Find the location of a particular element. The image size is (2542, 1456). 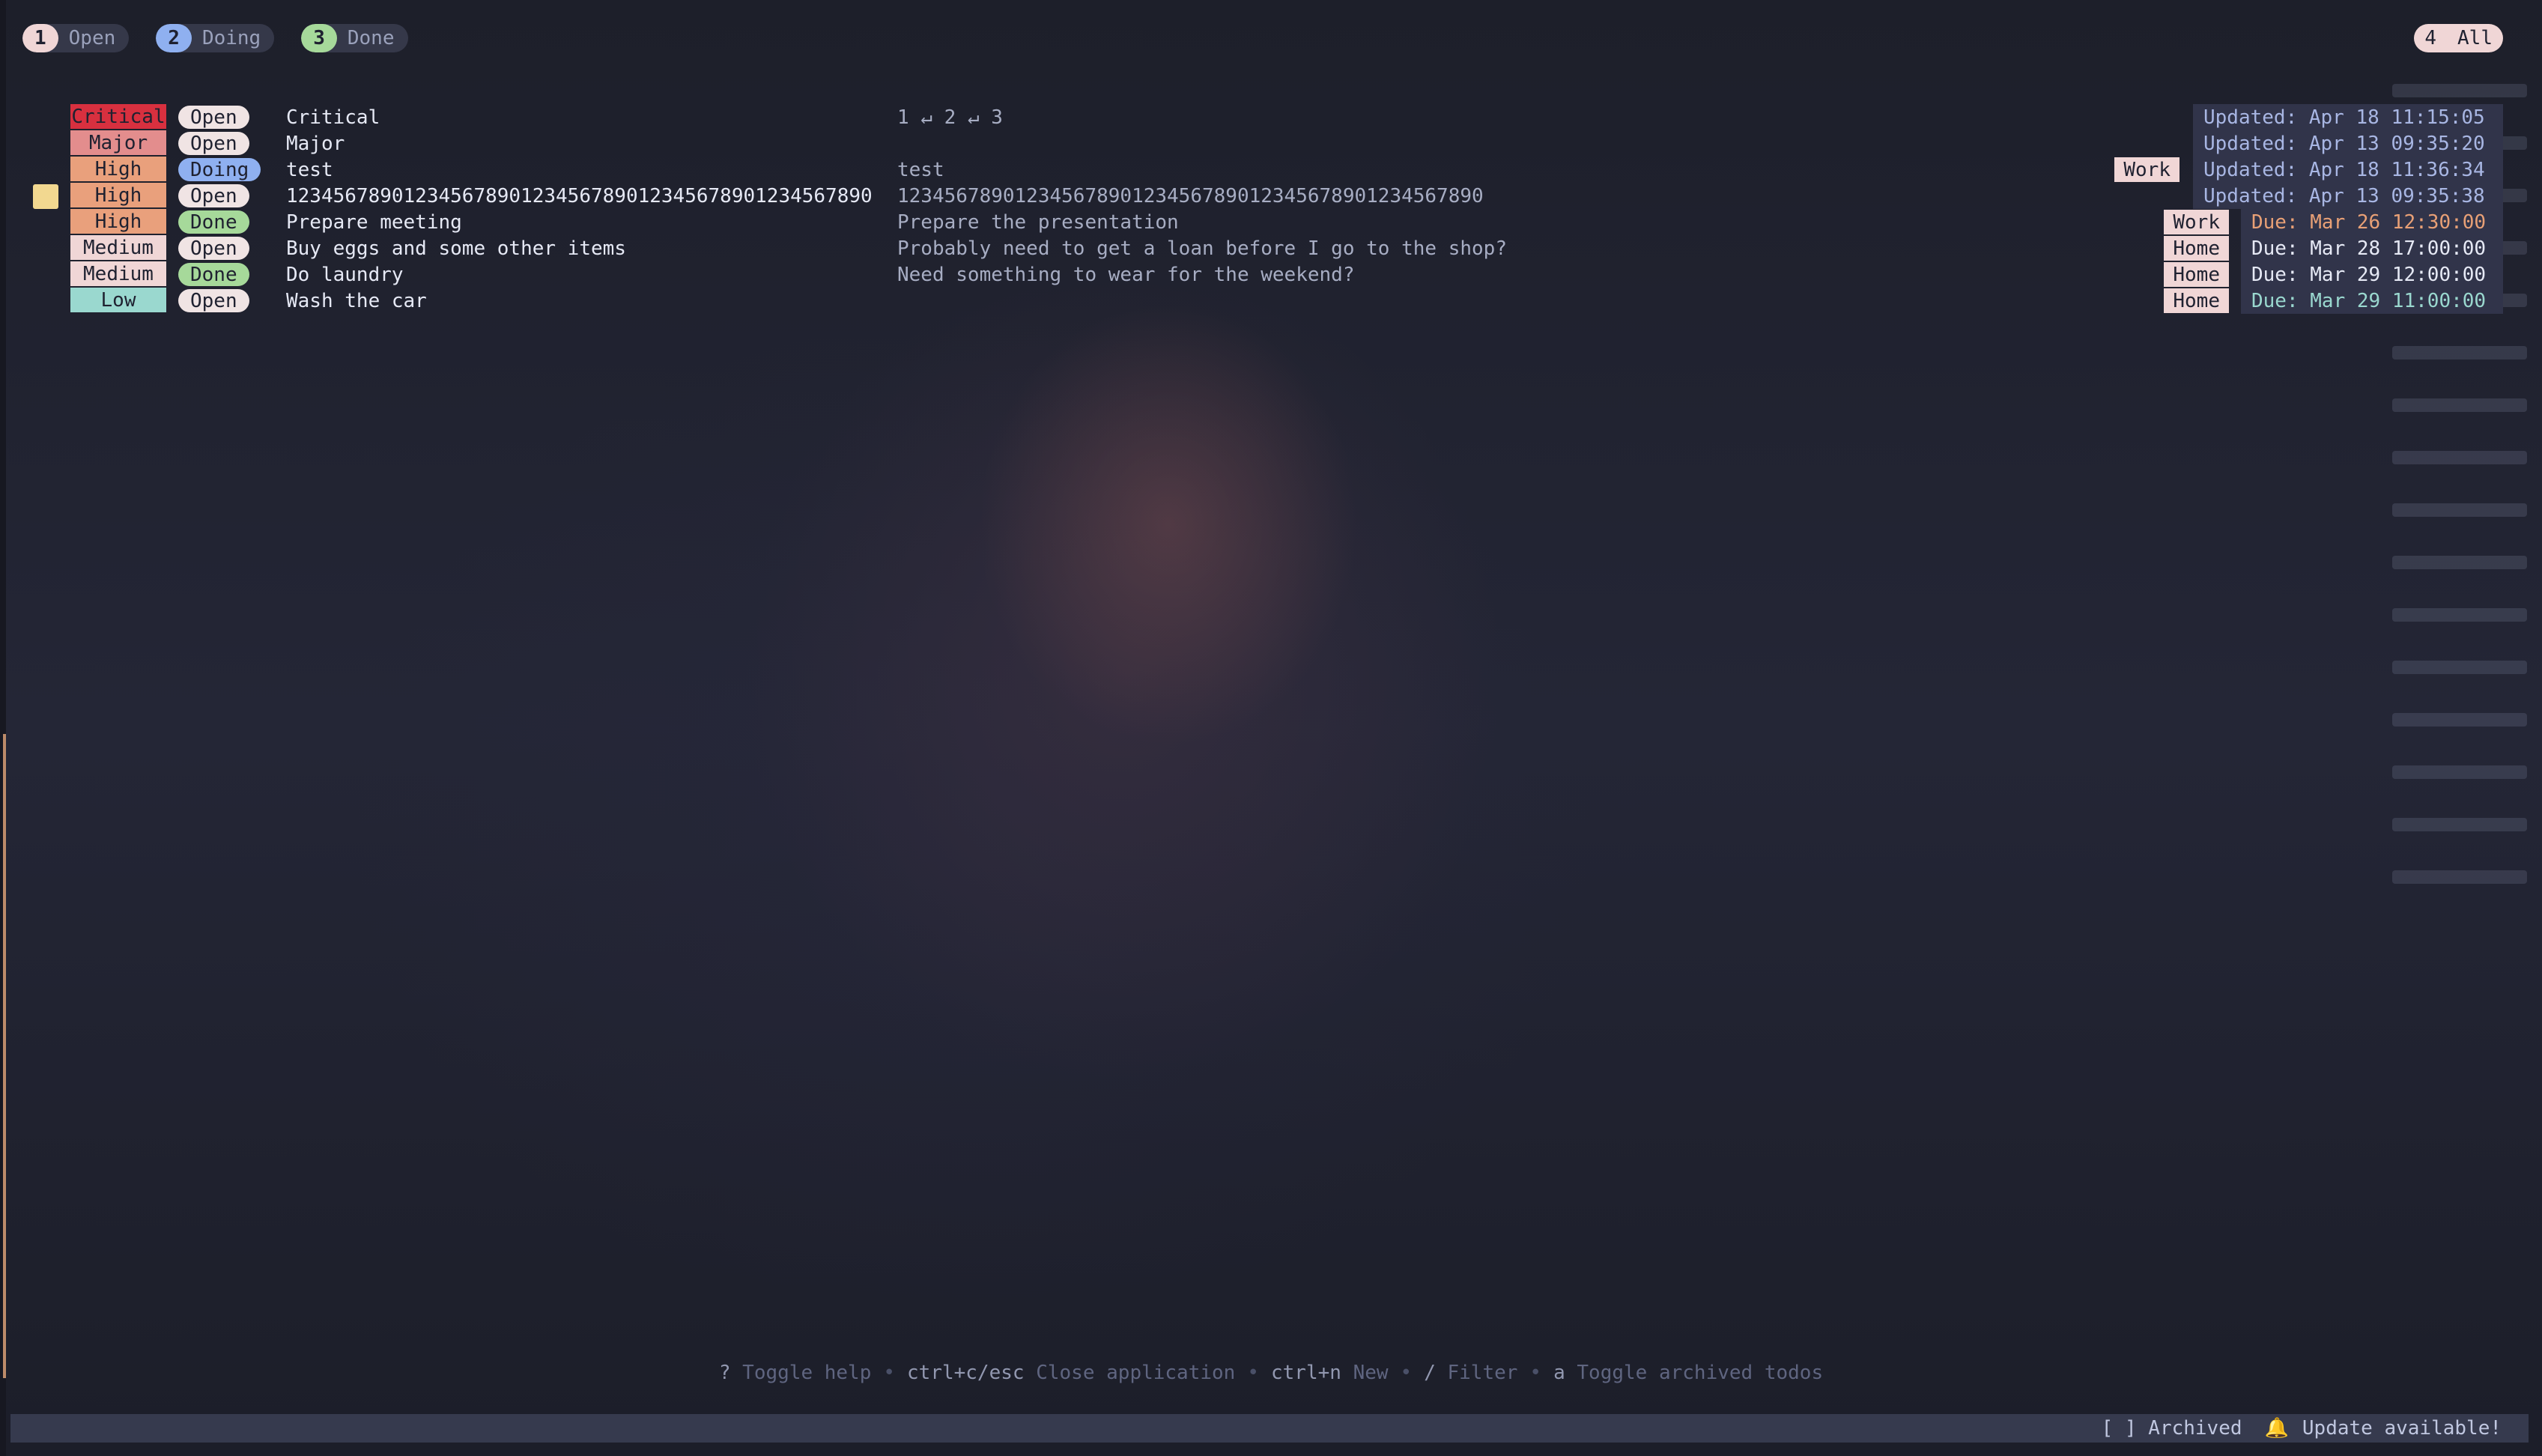

tab-all: 4 All is located at coordinates (2458, 38).